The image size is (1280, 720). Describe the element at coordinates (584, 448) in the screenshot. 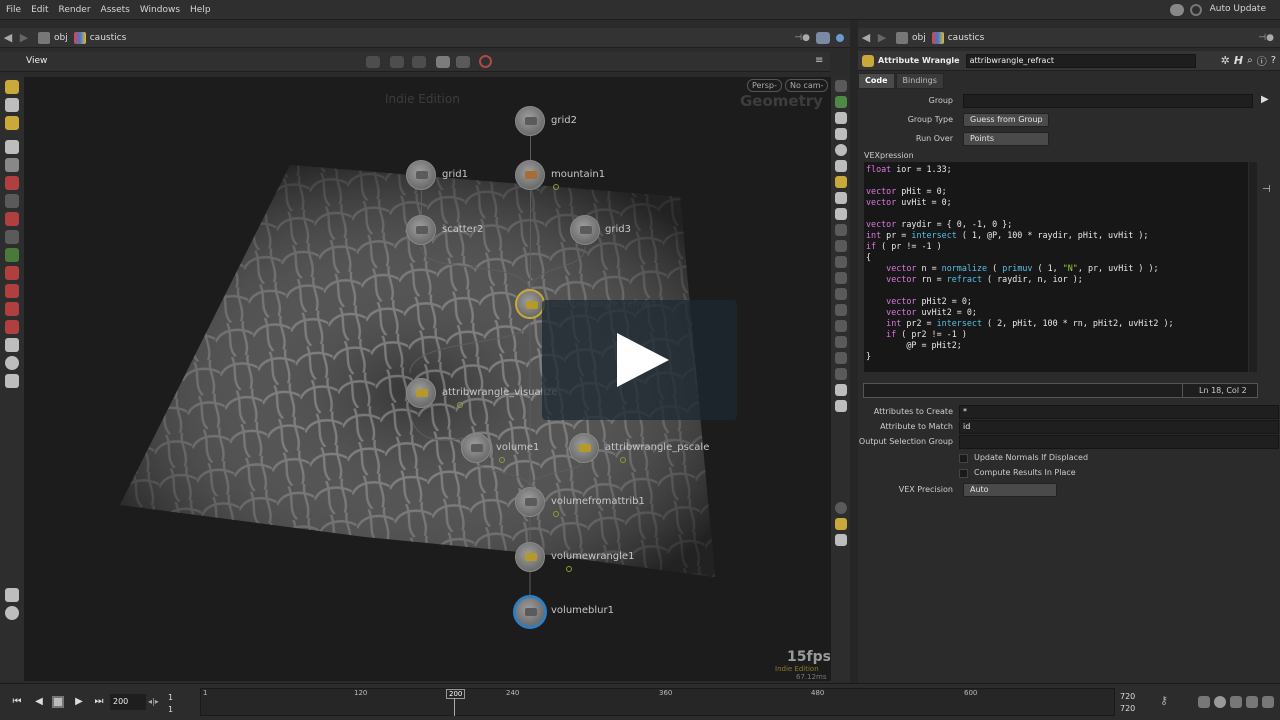

I see `node-attribwrangle-pscale` at that location.